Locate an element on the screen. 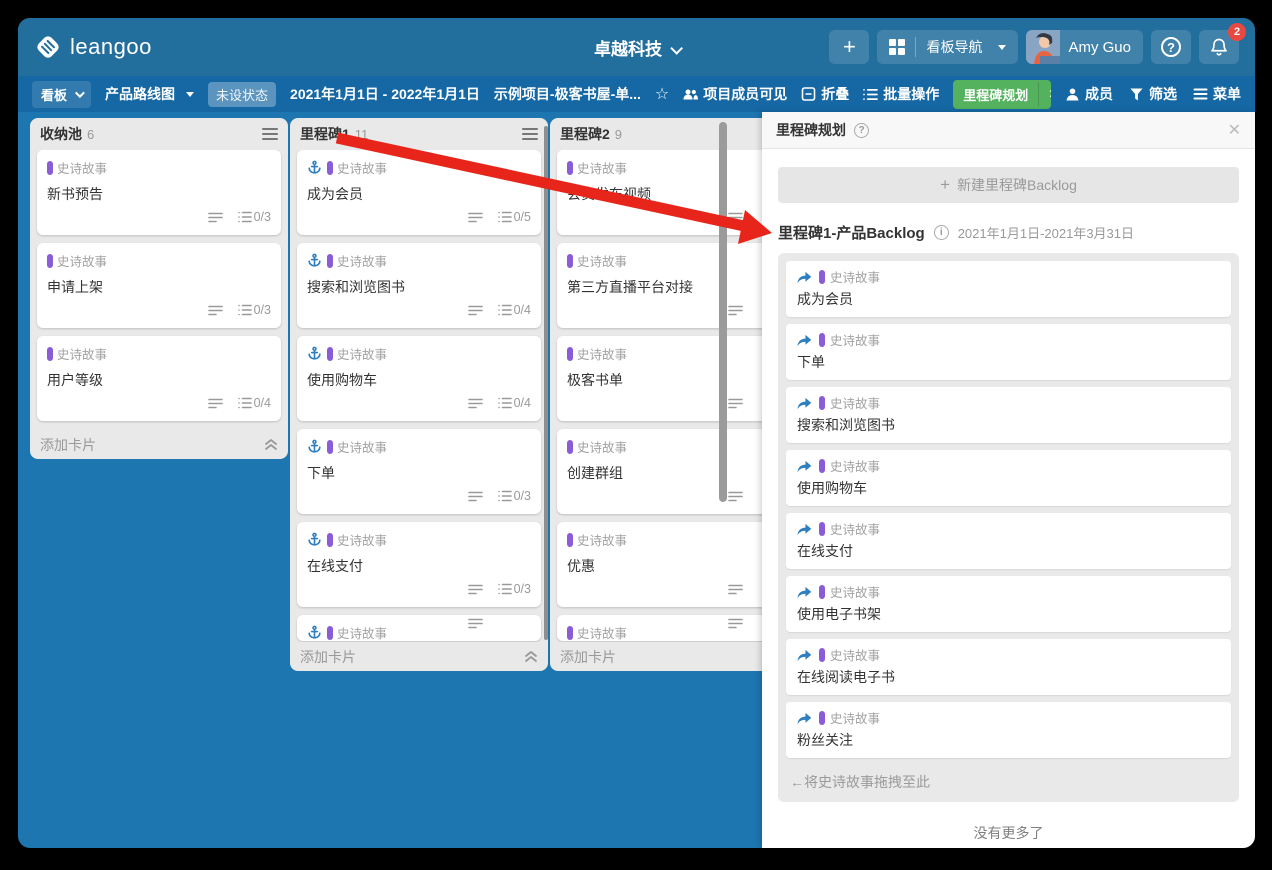  close-milestone-badge-icon: ✕ is located at coordinates (1044, 94).